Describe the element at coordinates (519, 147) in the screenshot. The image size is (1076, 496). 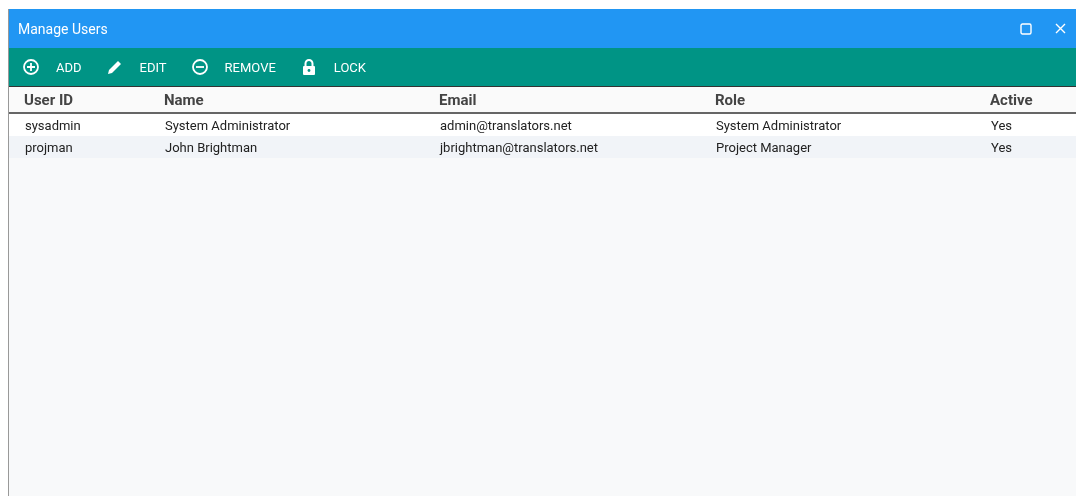
I see `table-cell-text: jbrightman@translators.net` at that location.